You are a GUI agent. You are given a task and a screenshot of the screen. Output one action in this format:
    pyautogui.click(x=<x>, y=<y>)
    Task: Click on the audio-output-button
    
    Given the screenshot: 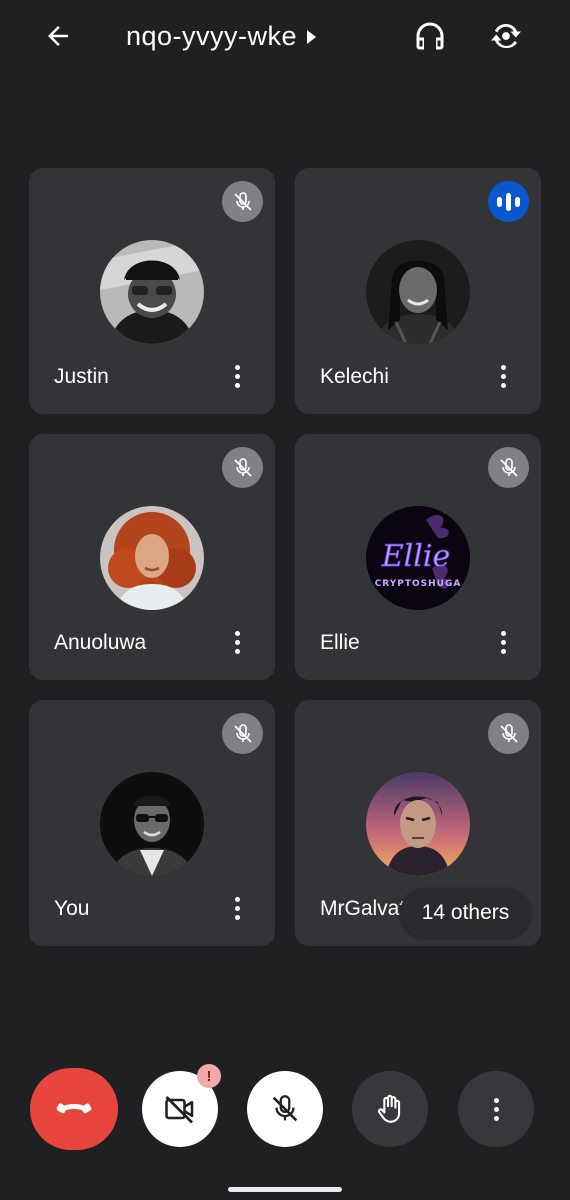 What is the action you would take?
    pyautogui.click(x=430, y=36)
    